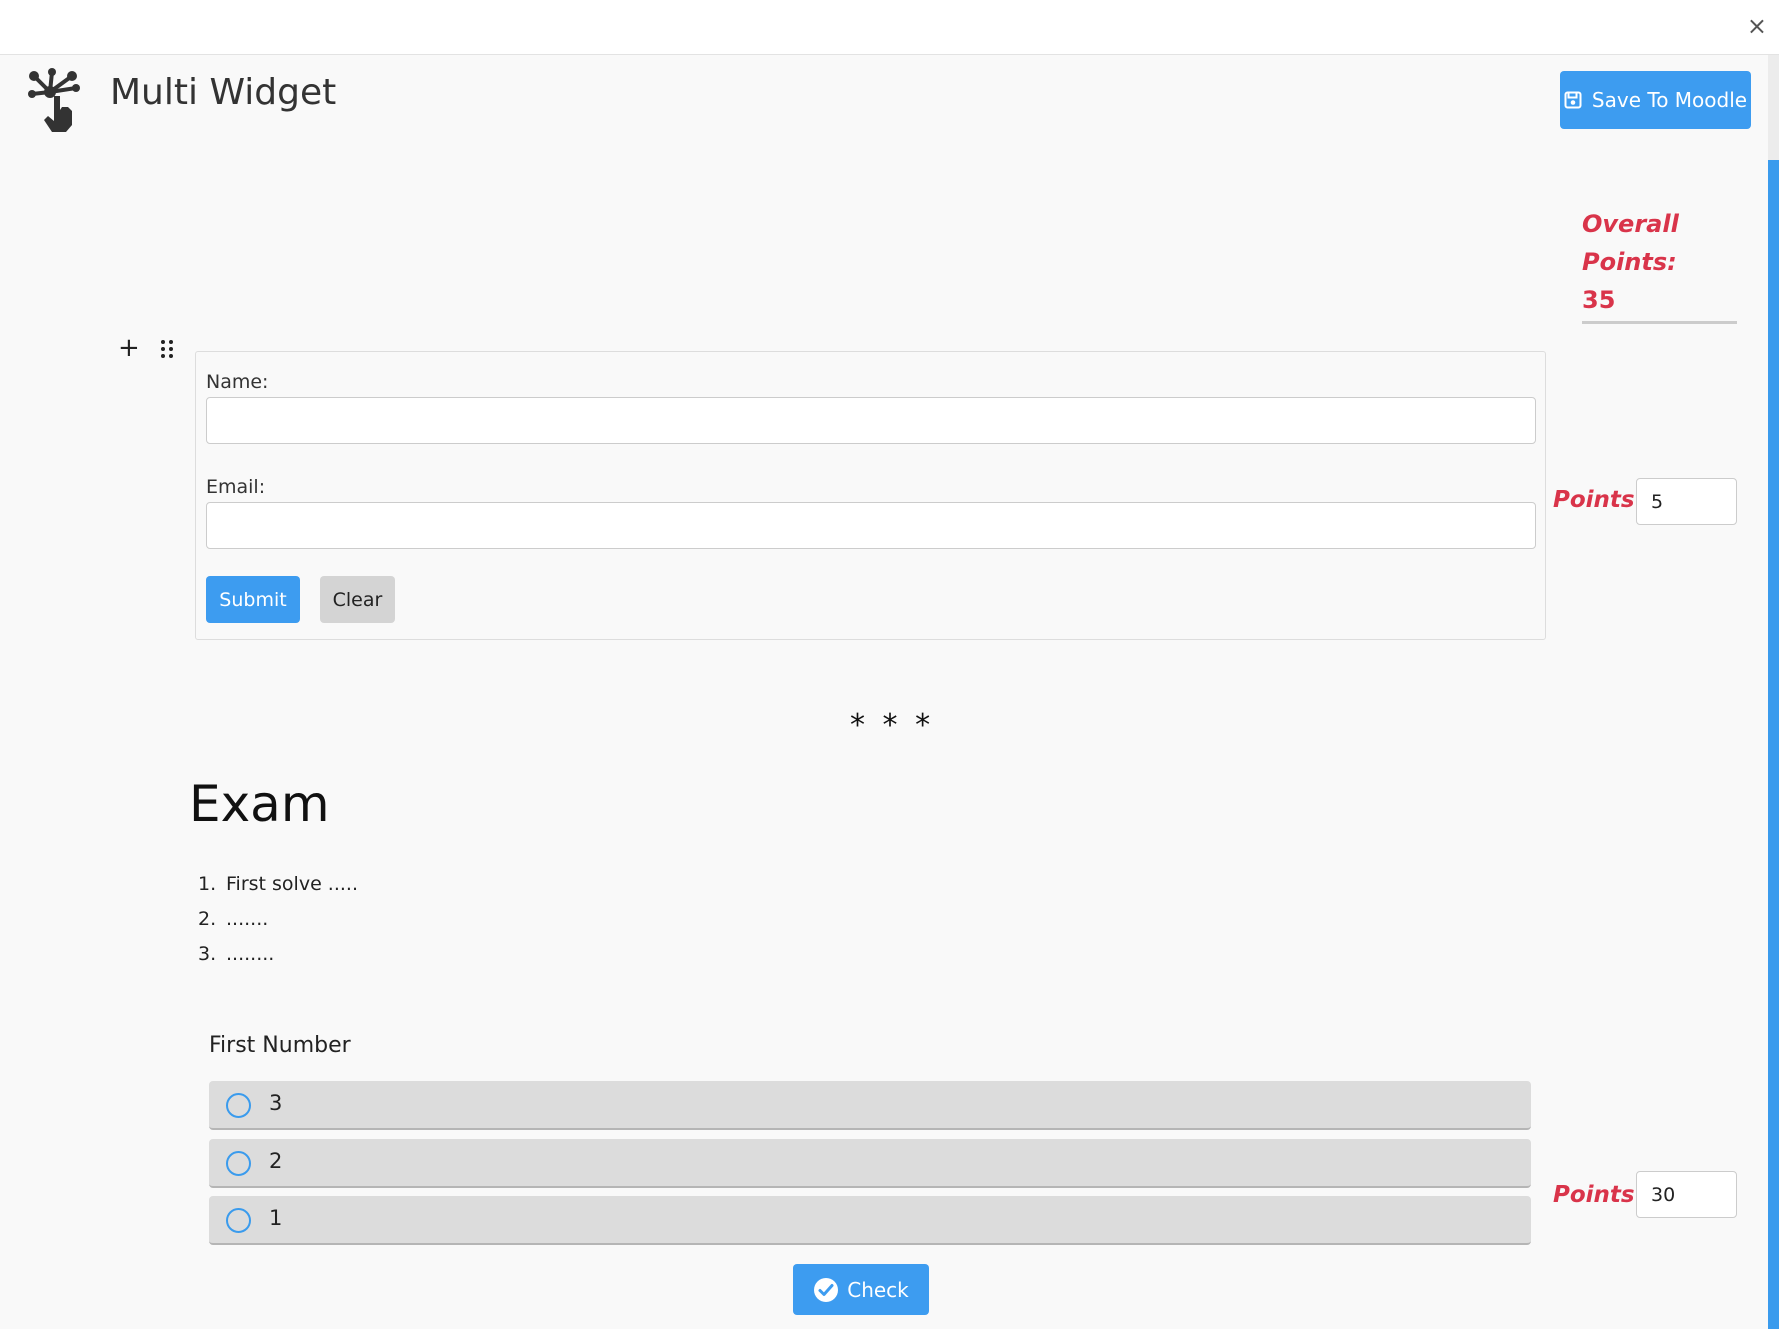  I want to click on drag-handle-icon, so click(167, 349).